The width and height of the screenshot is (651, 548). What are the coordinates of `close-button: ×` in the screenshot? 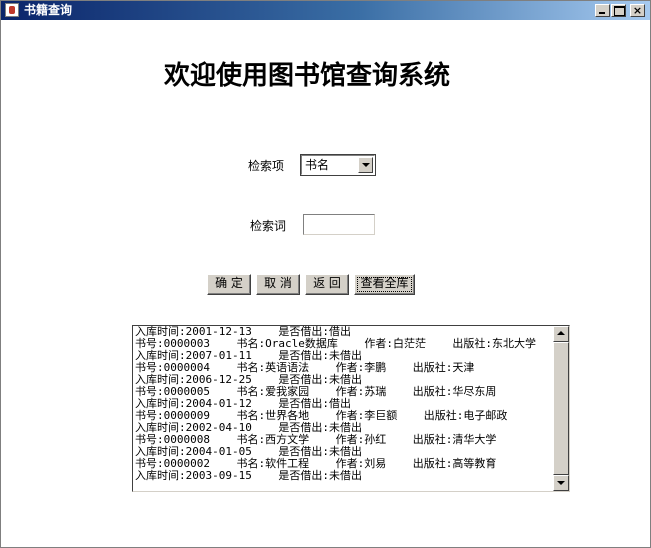 It's located at (637, 10).